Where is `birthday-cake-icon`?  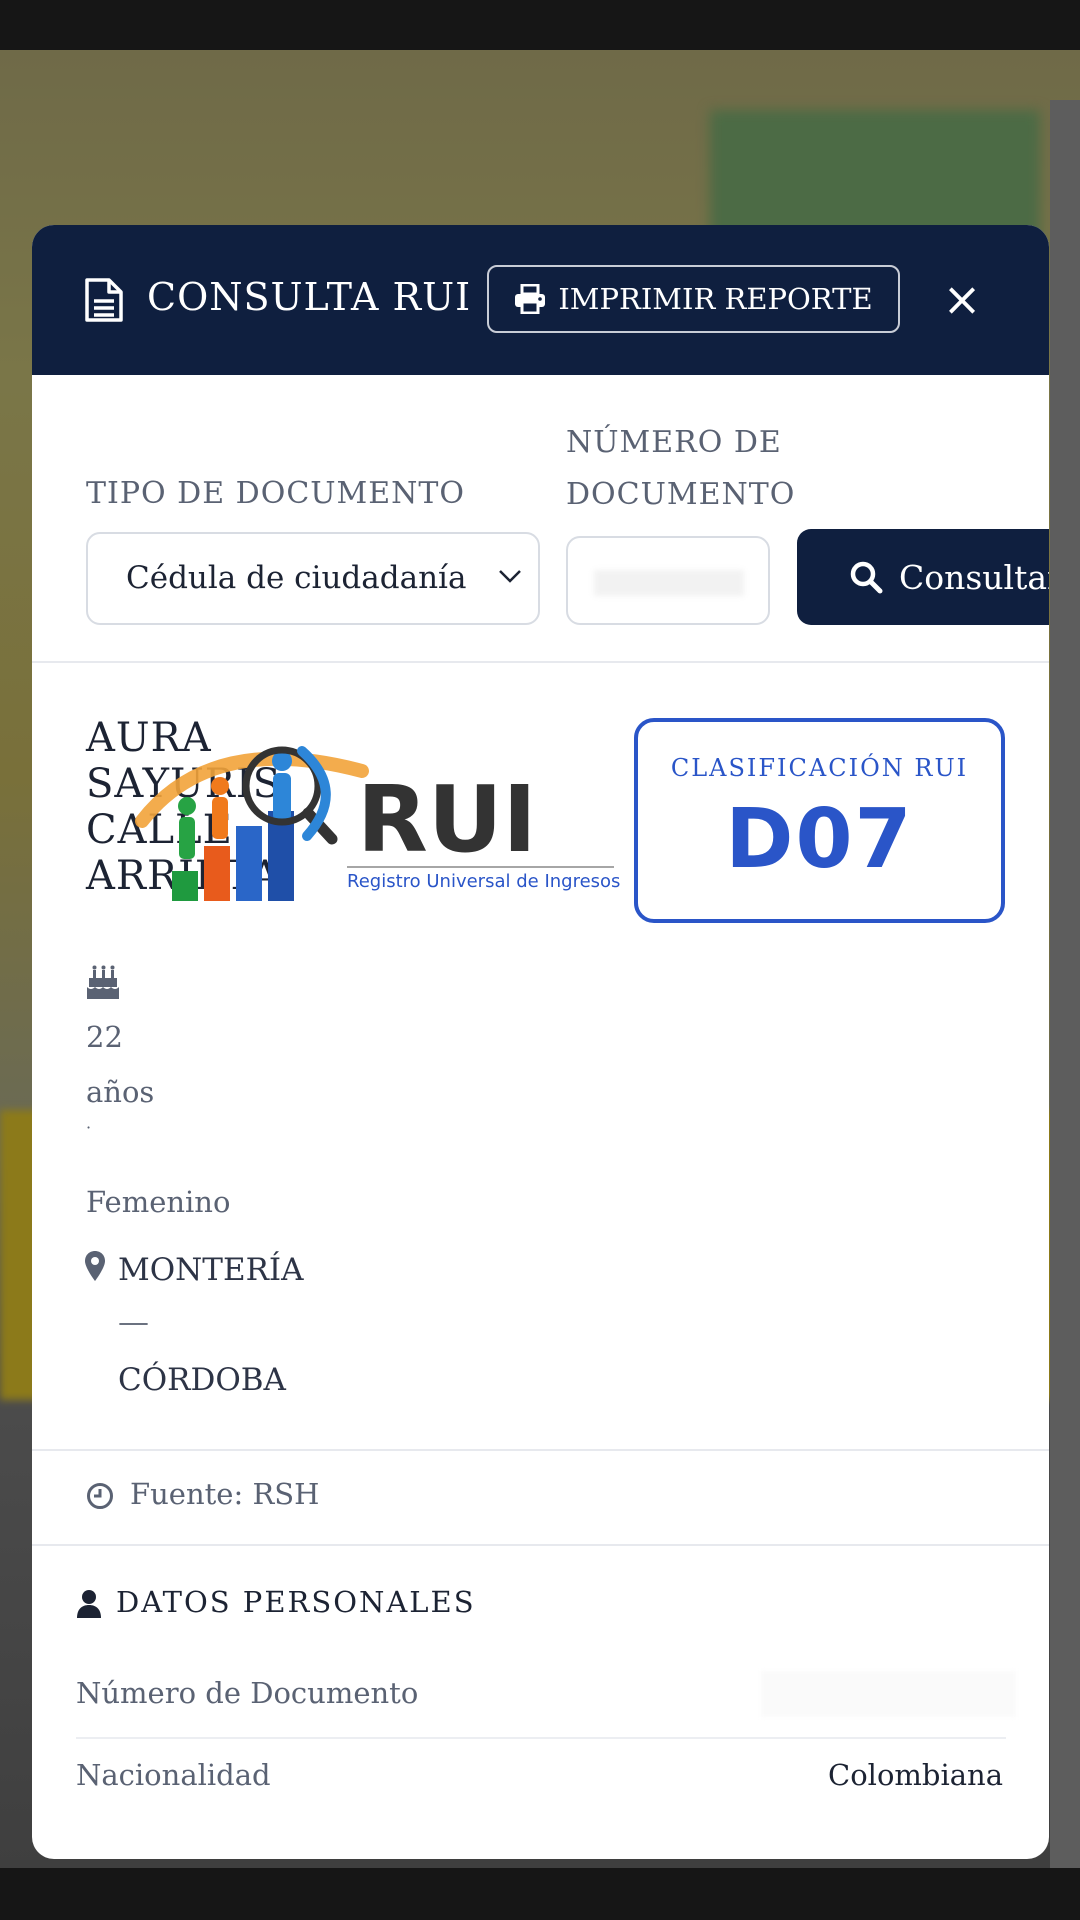 birthday-cake-icon is located at coordinates (103, 982).